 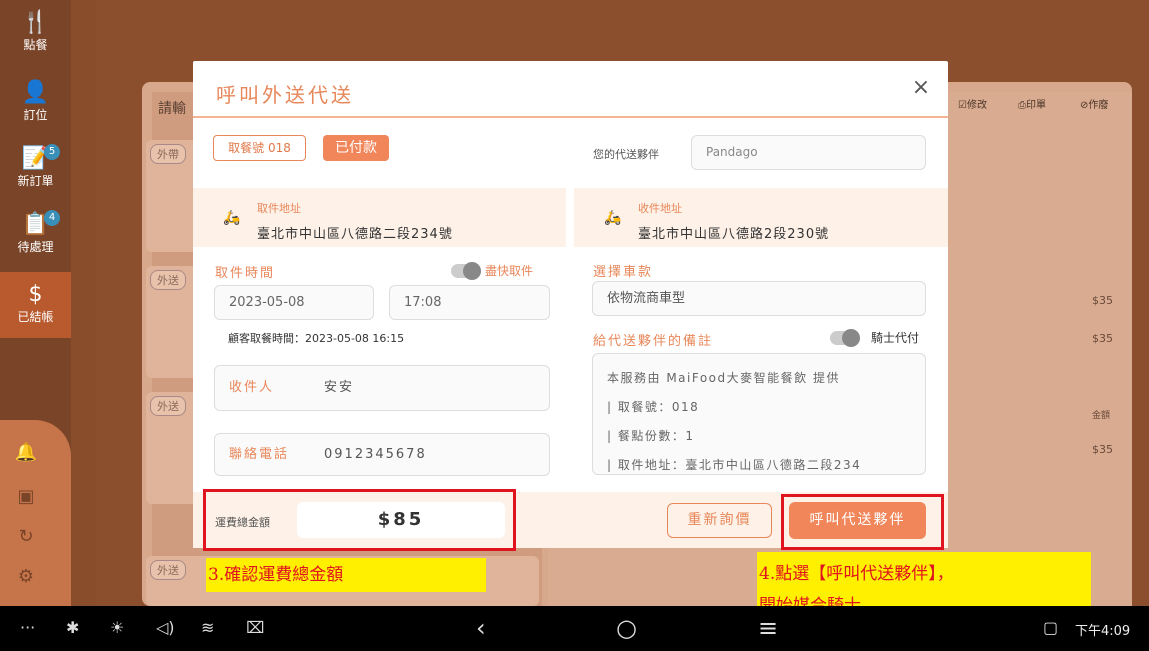 What do you see at coordinates (651, 436) in the screenshot?
I see `notes-line: | 餐點份數：1` at bounding box center [651, 436].